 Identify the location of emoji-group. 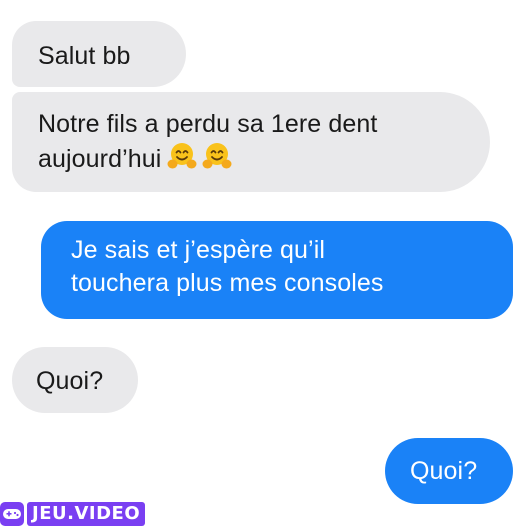
(202, 160).